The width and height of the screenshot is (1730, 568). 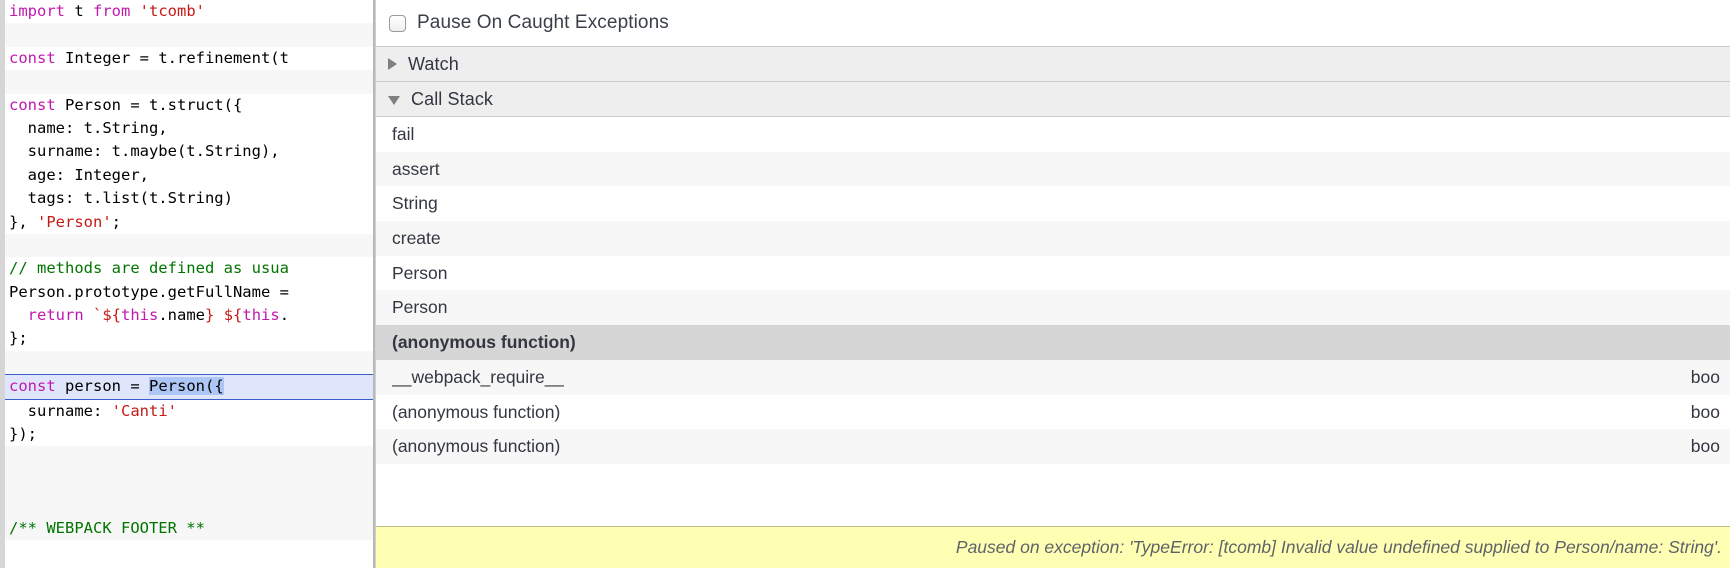 I want to click on pause-on-caught-exceptions-label: Pause On Caught Exceptions, so click(x=543, y=22).